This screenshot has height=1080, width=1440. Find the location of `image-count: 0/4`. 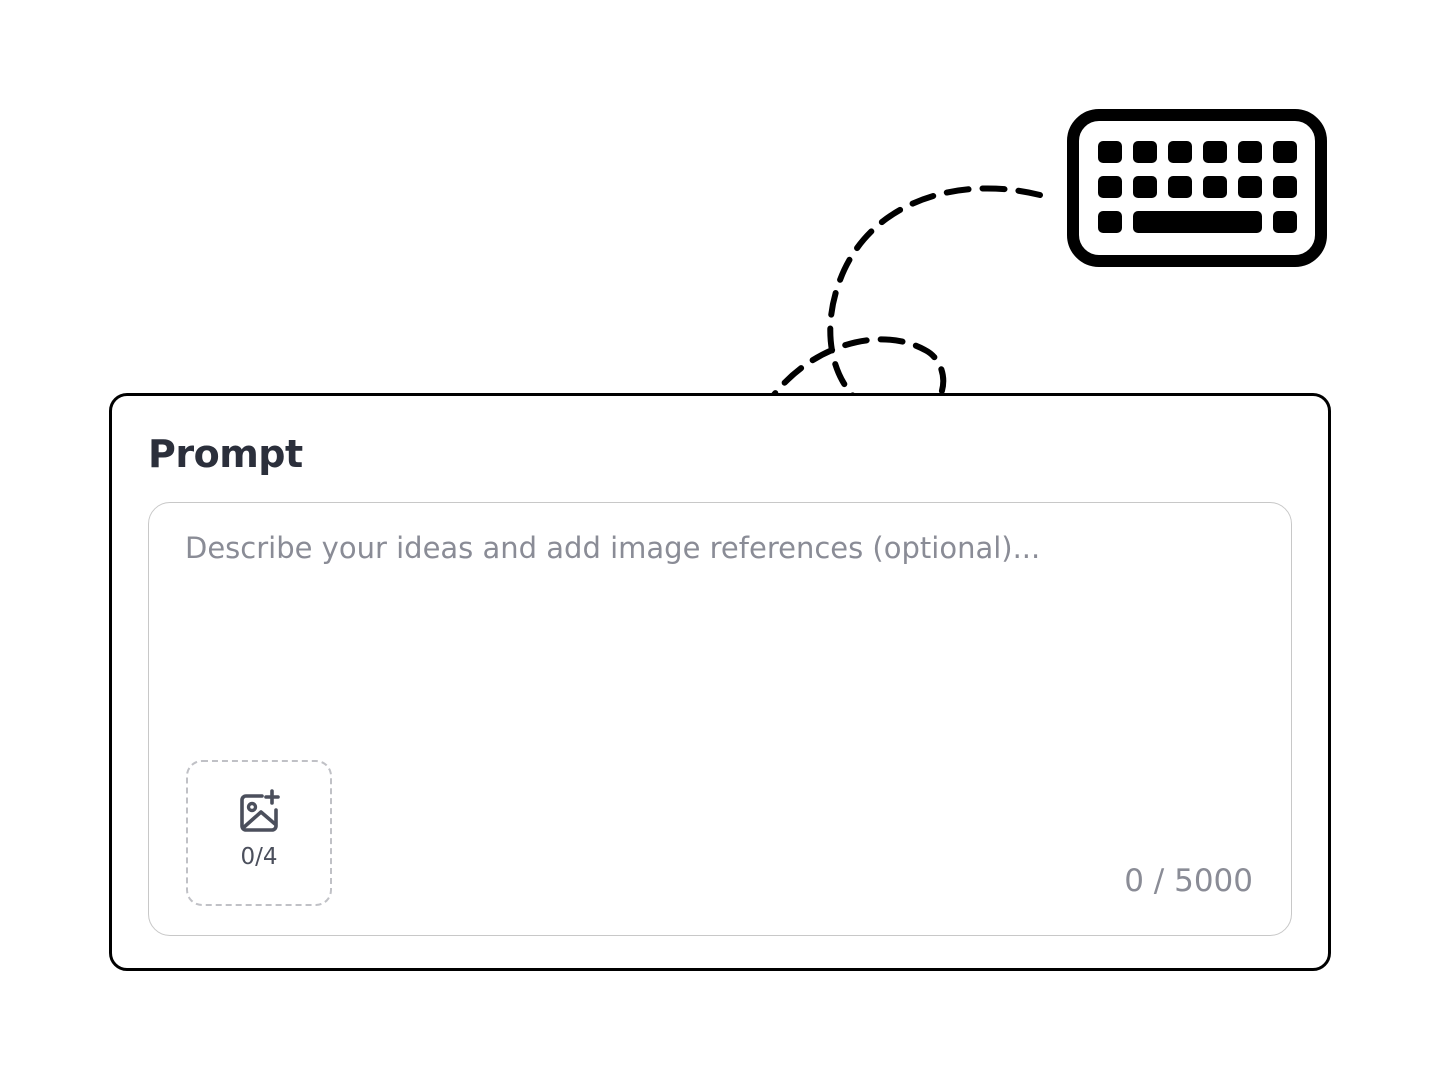

image-count: 0/4 is located at coordinates (259, 857).